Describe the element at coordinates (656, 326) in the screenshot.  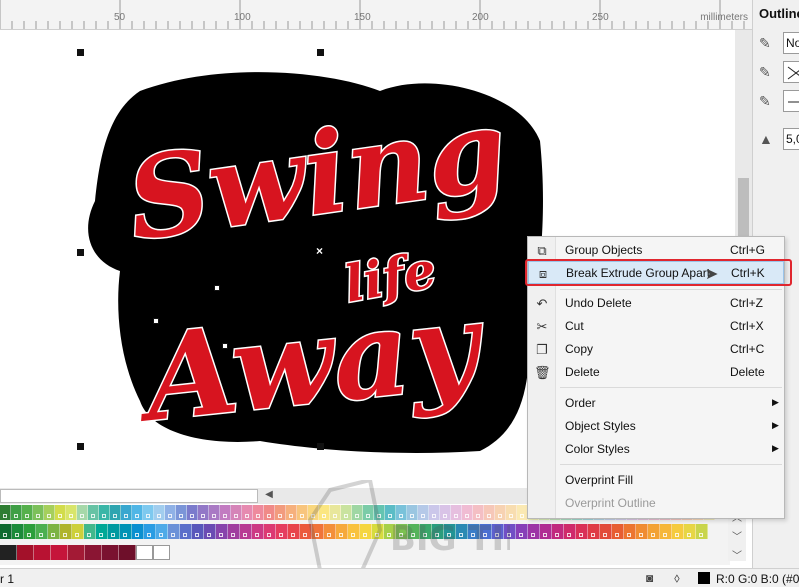
I see `menu-item-cut: ✂ Cut Ctrl+X` at that location.